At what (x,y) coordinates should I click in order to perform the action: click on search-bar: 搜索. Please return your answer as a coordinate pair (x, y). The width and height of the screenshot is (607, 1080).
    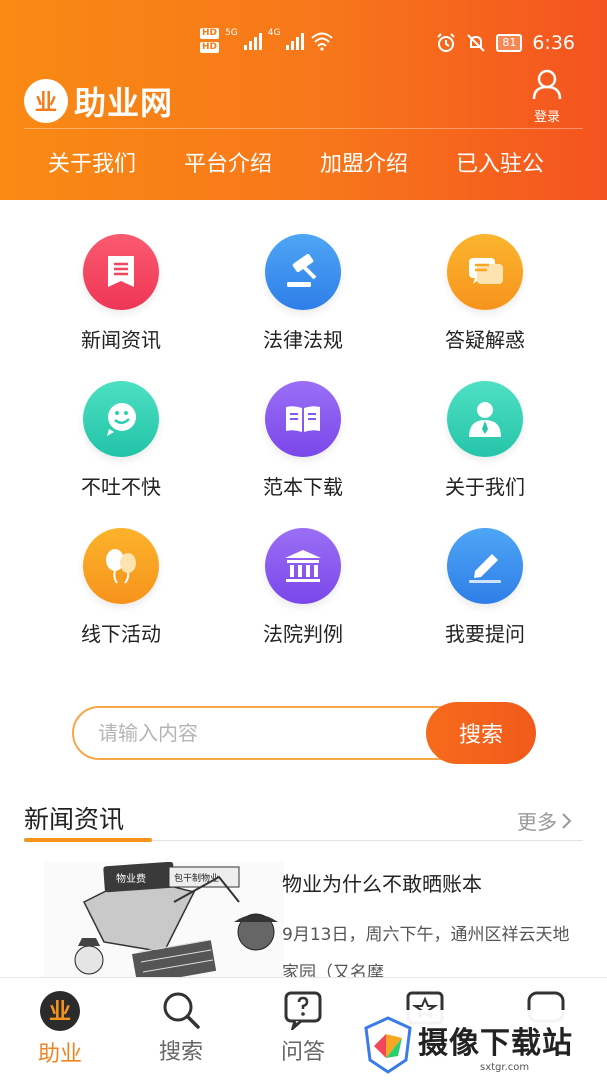
    Looking at the image, I should click on (304, 733).